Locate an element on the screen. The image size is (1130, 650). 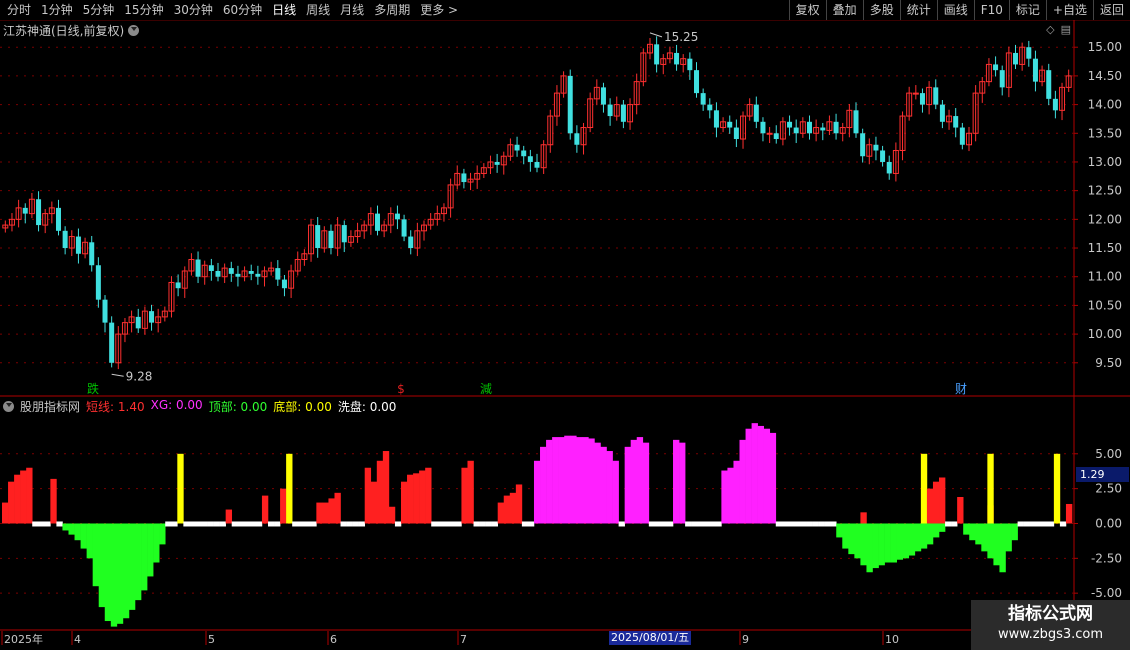
chevron-down-icon is located at coordinates (8, 406).